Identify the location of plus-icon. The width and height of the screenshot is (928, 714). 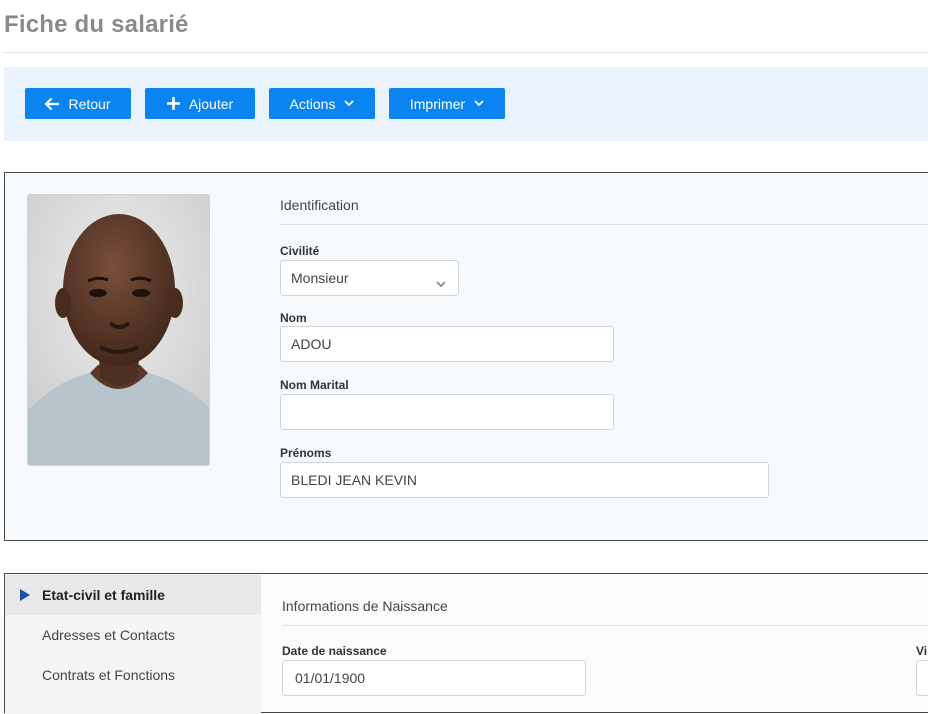
(173, 103).